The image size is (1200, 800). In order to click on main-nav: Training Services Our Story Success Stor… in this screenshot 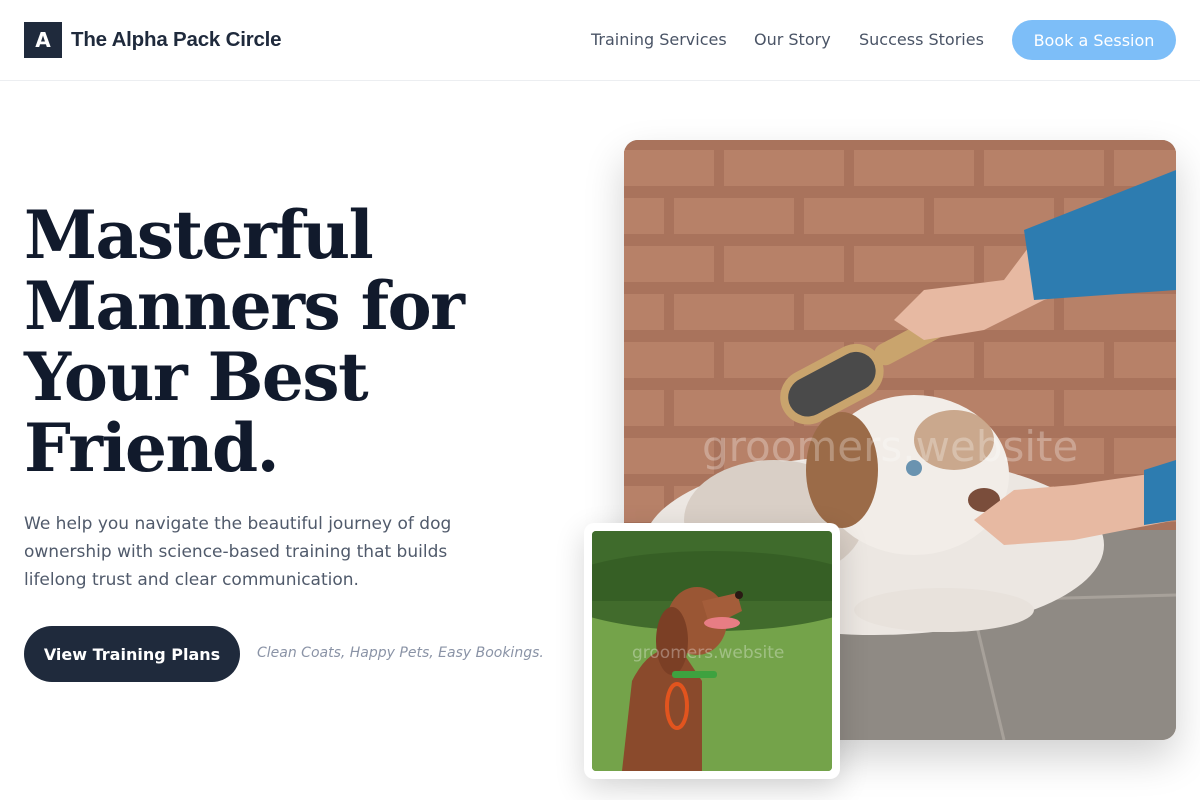, I will do `click(787, 39)`.